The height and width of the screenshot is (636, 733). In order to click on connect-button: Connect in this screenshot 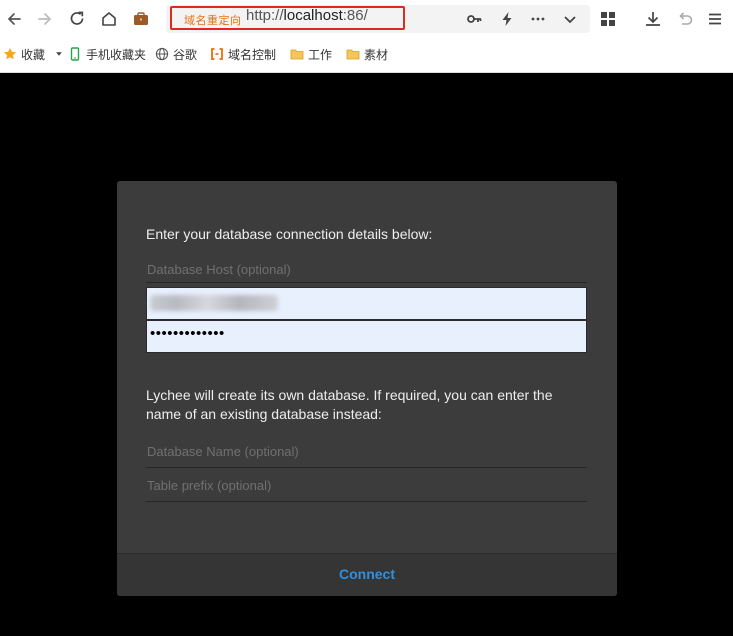, I will do `click(367, 574)`.